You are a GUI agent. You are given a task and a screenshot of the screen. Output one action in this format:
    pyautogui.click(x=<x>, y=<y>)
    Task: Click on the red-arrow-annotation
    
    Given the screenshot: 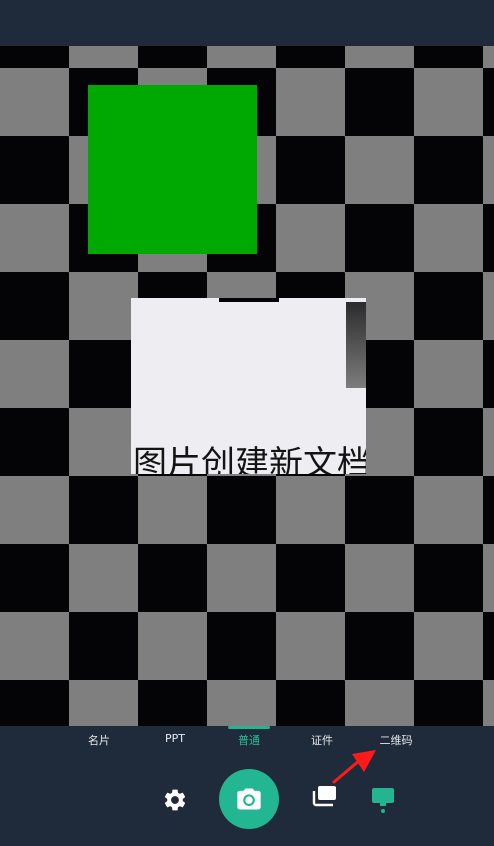 What is the action you would take?
    pyautogui.click(x=354, y=767)
    